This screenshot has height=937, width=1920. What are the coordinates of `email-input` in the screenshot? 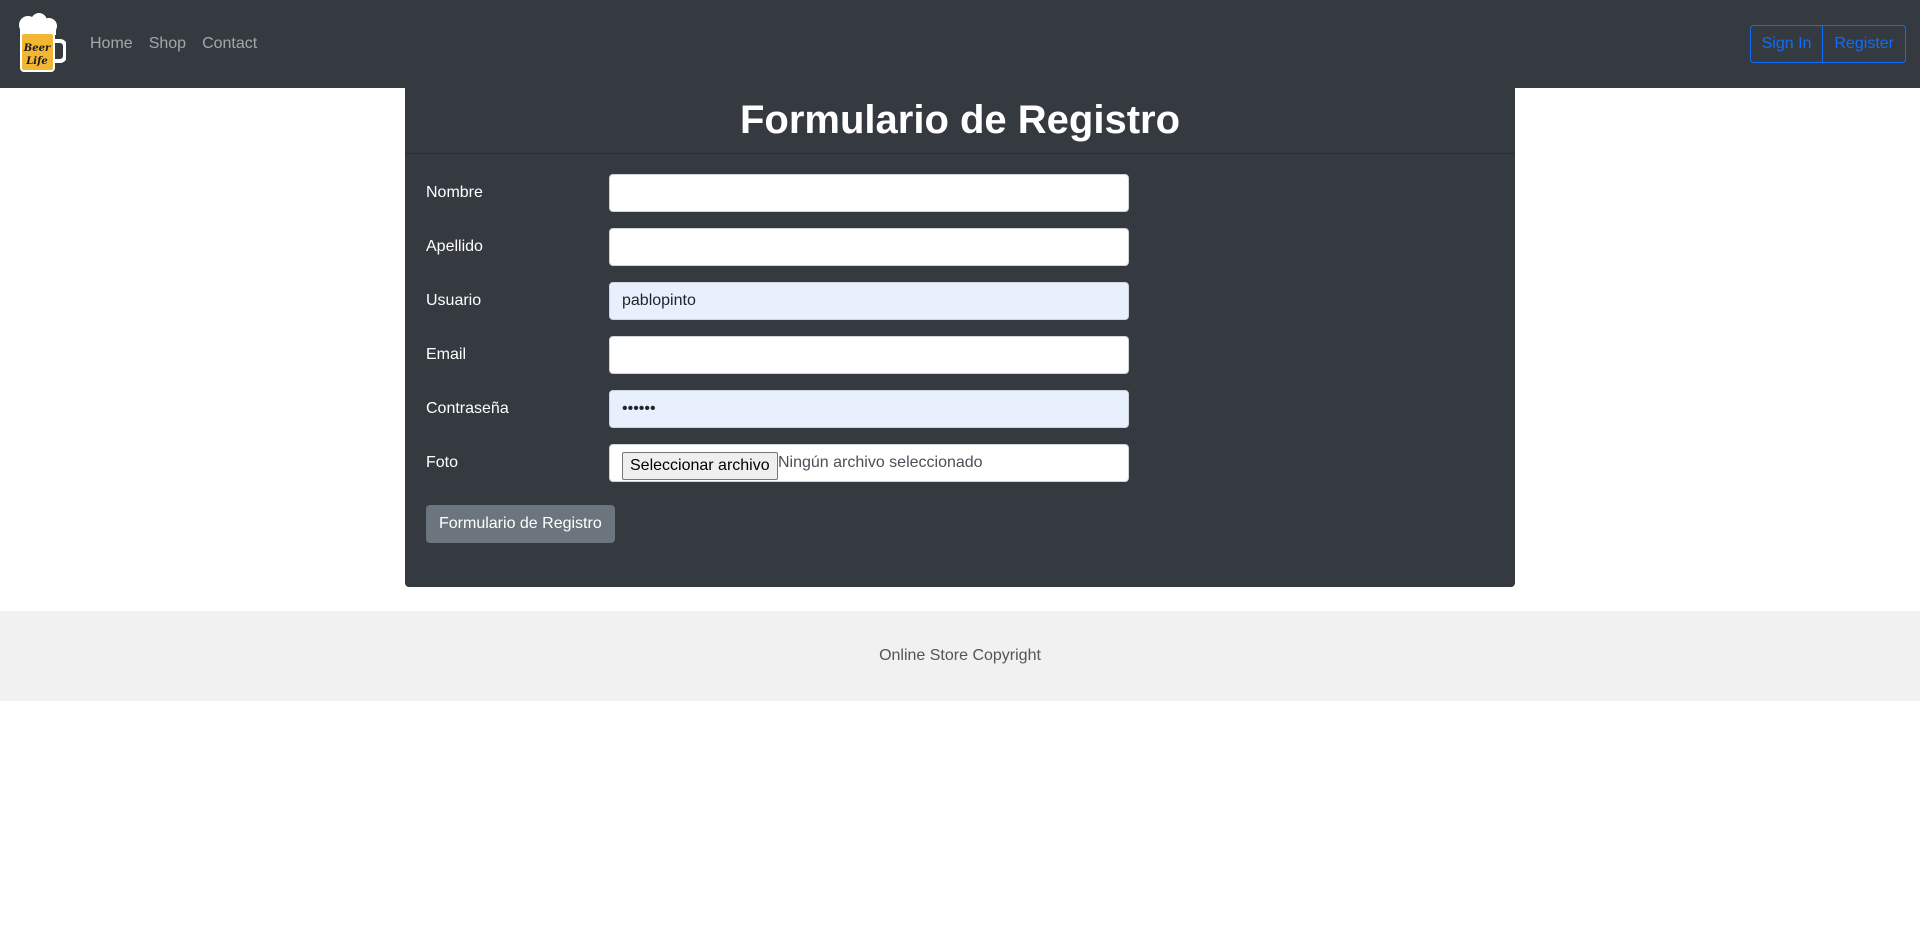 It's located at (869, 355).